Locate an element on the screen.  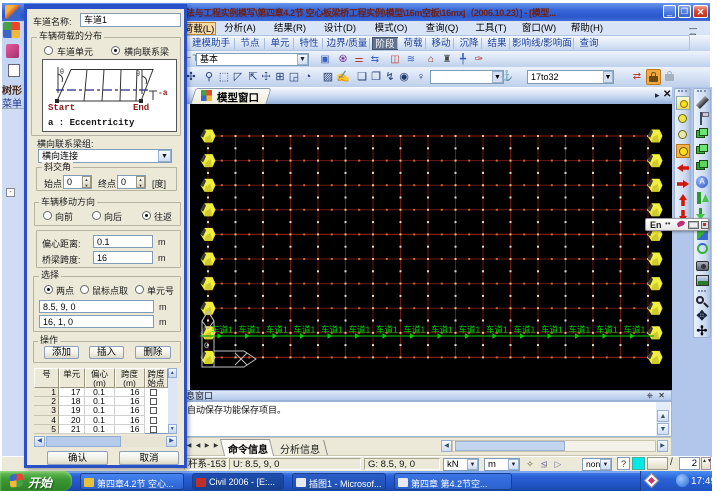
svg-text: End is located at coordinates (141, 108).